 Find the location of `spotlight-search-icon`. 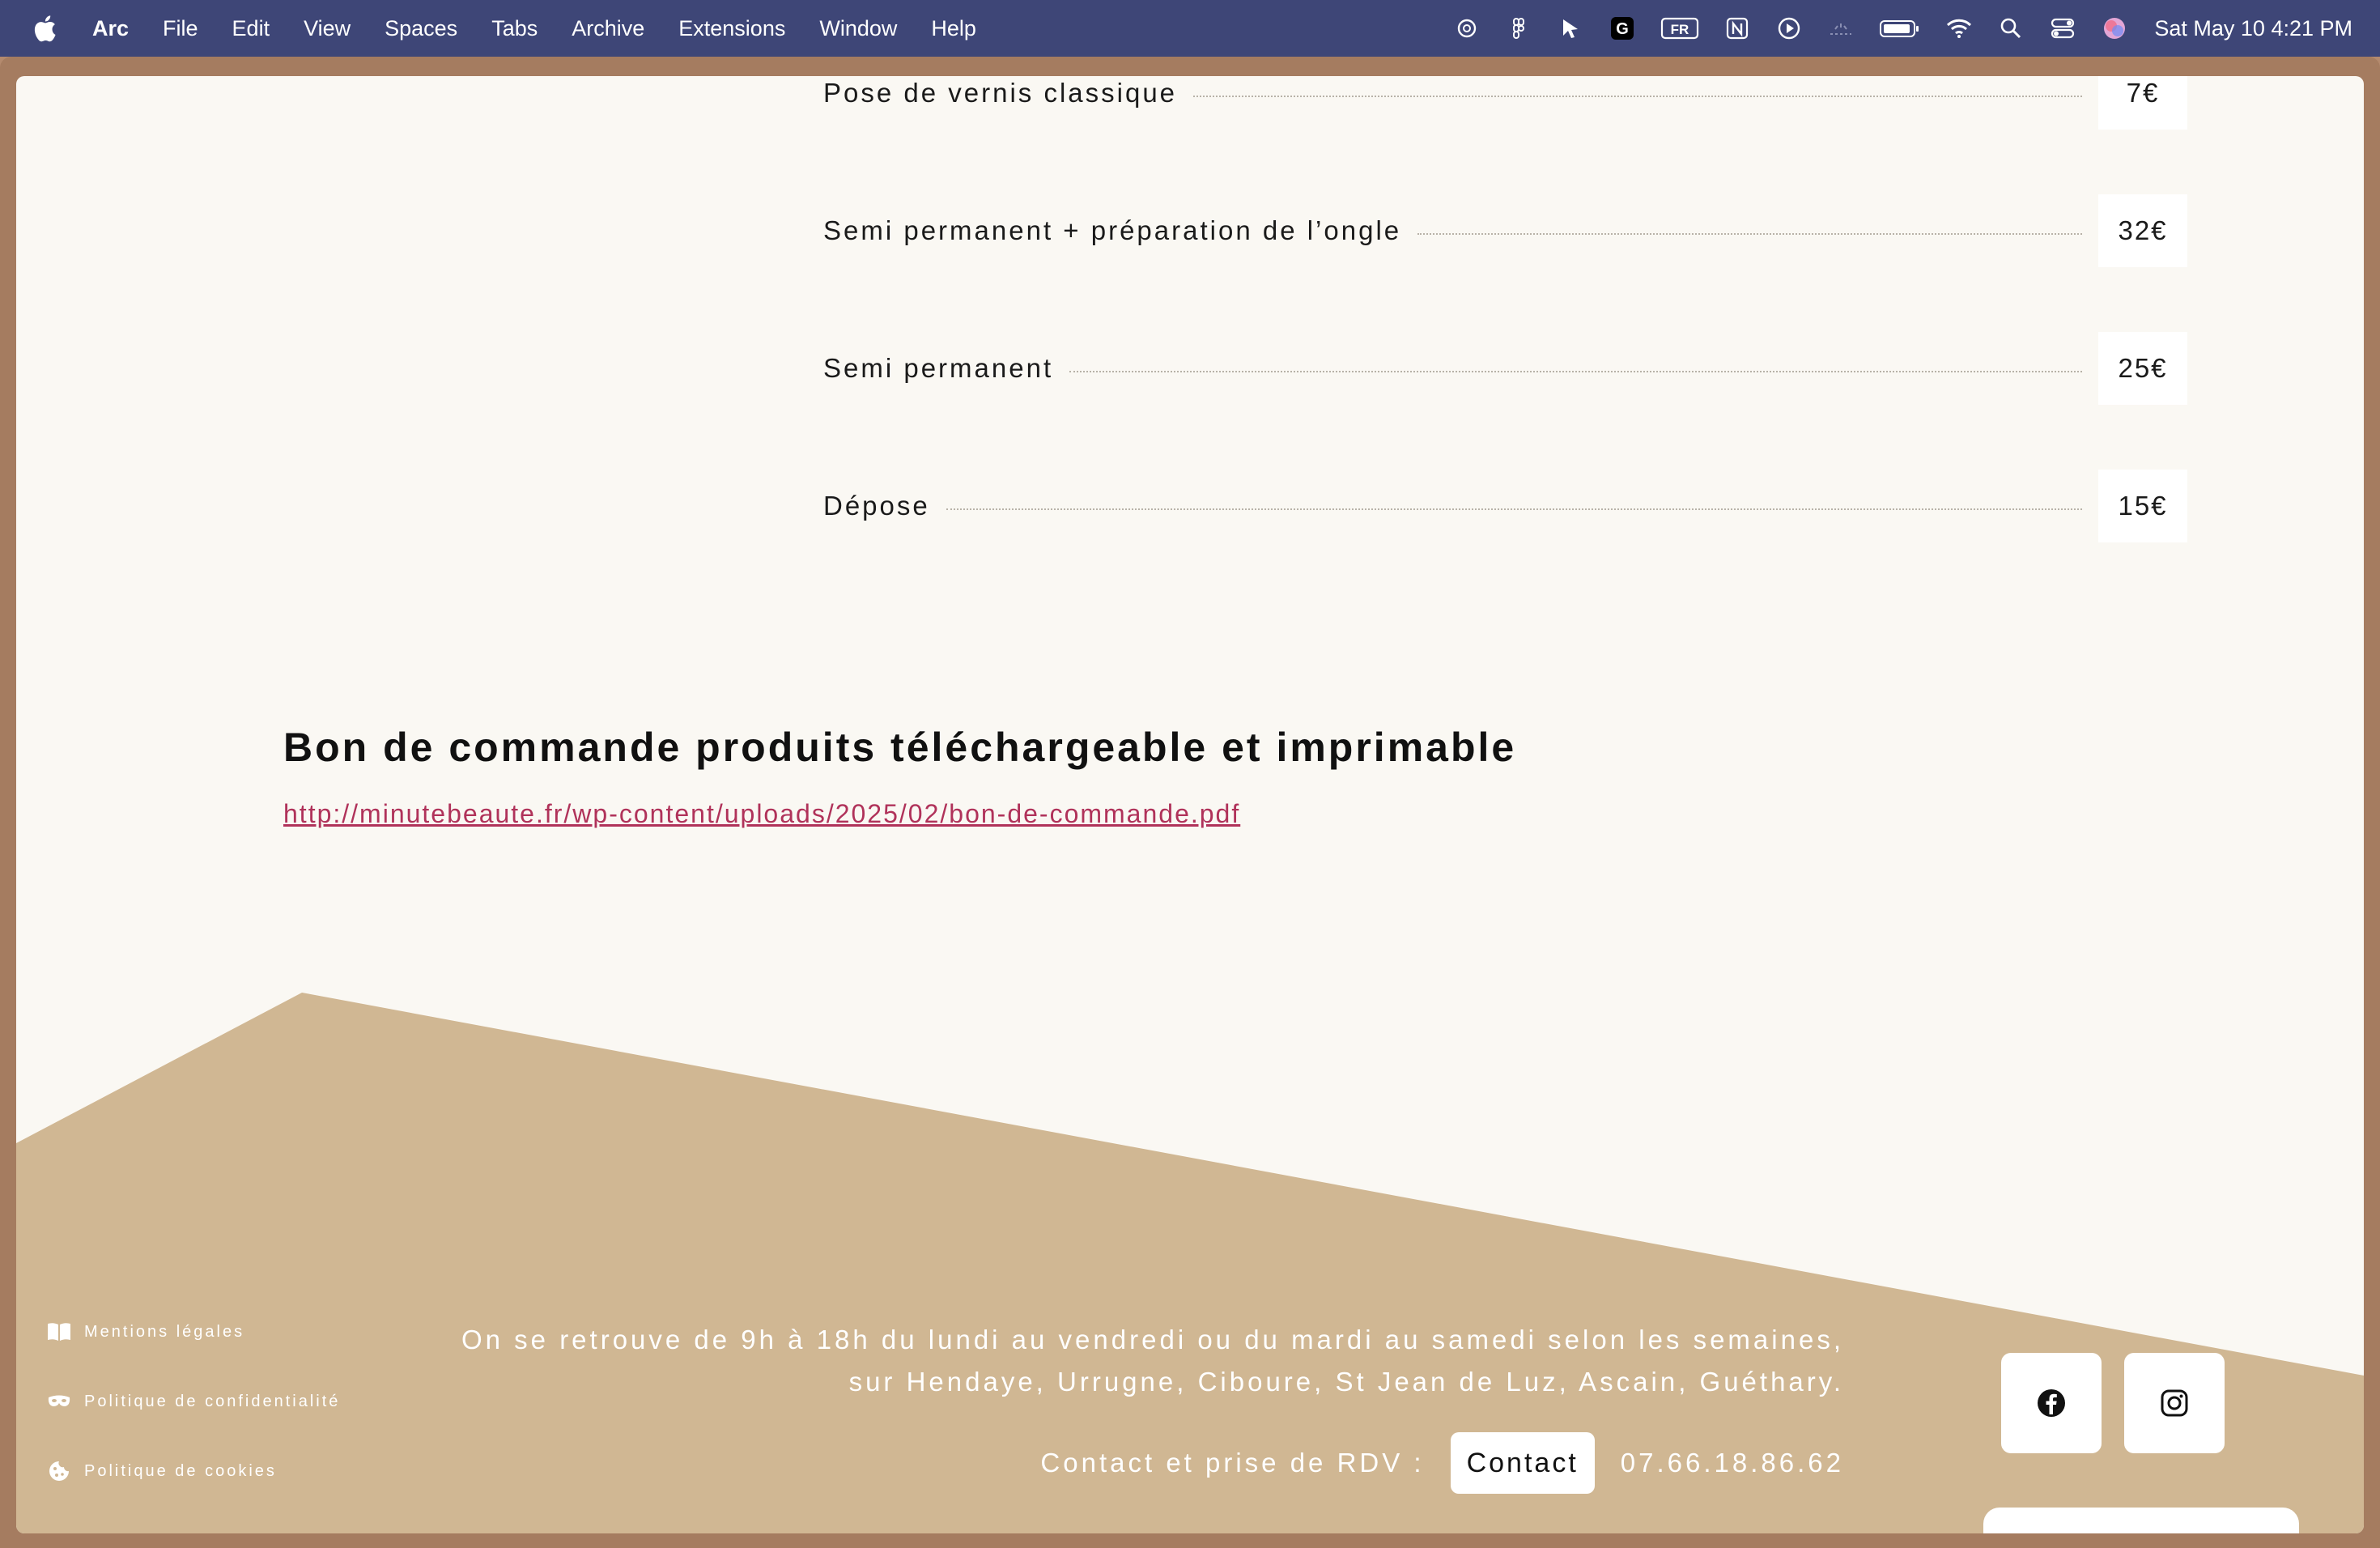

spotlight-search-icon is located at coordinates (2011, 29).